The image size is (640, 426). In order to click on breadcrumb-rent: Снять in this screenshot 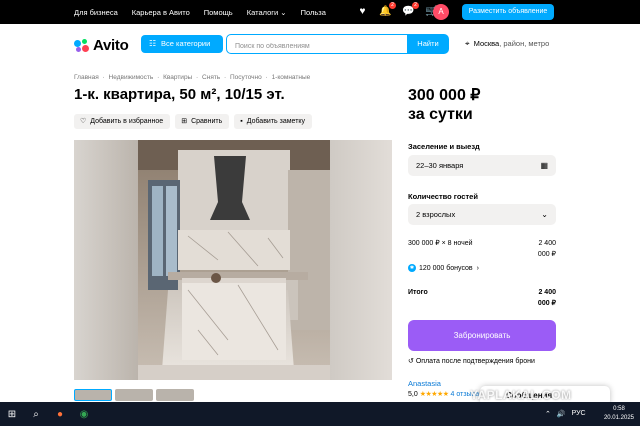, I will do `click(211, 77)`.